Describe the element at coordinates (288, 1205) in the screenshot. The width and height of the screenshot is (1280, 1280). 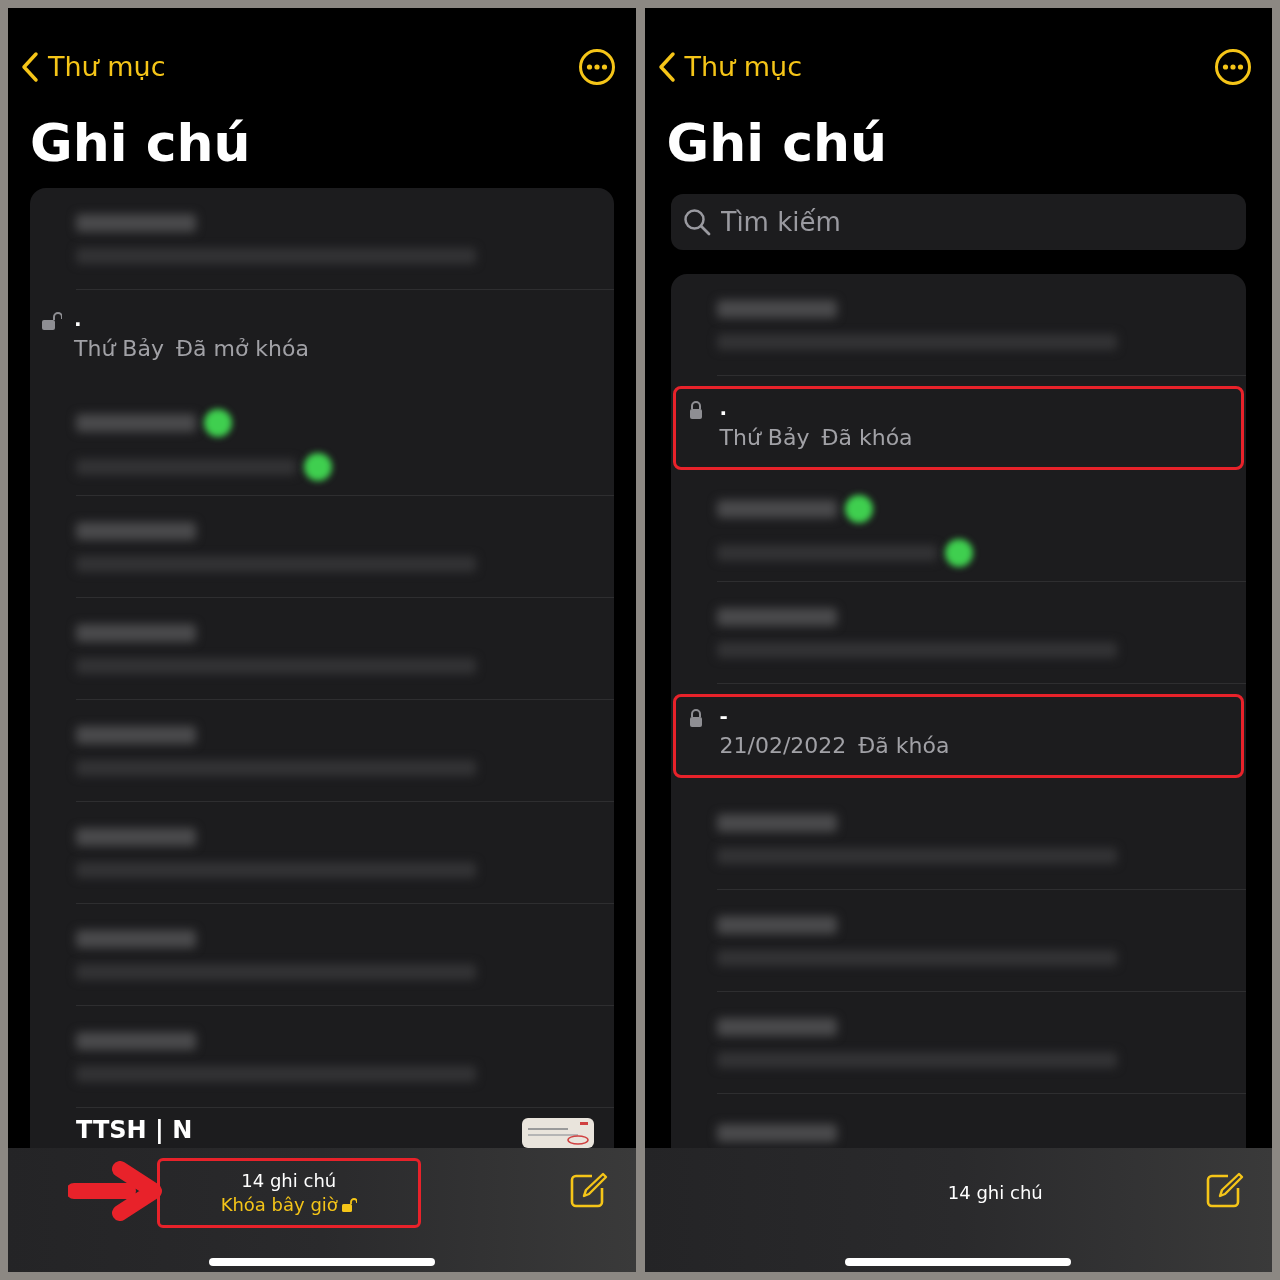
I see `lock-now-button: Khóa bây giờ` at that location.